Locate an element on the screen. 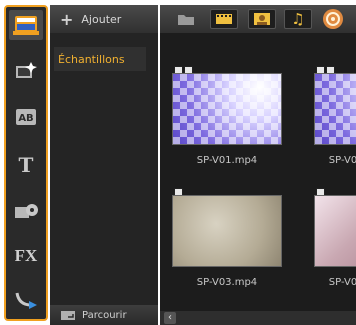 Image resolution: width=356 pixels, height=325 pixels. audio-filter-button: ♫ is located at coordinates (298, 19).